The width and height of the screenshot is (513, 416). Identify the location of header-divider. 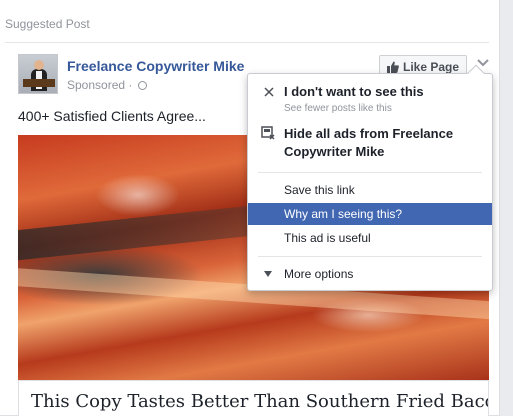
(247, 42).